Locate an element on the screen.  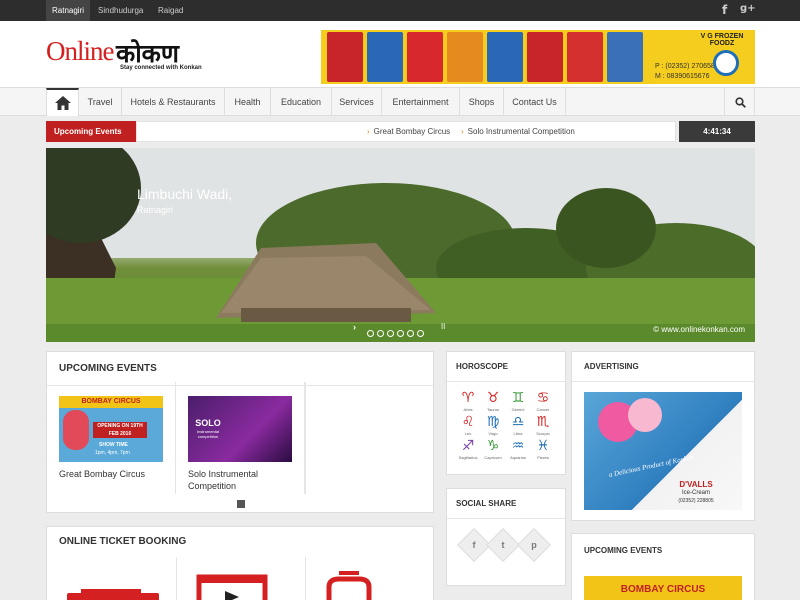
event-poster: SOLO Instrumental competition is located at coordinates (240, 429).